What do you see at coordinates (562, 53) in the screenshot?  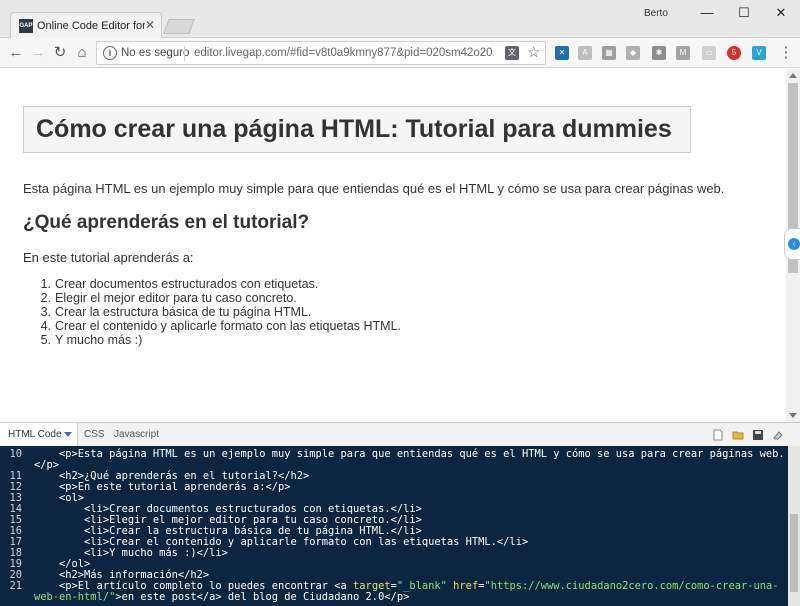 I see `extension-icon-1: ✕` at bounding box center [562, 53].